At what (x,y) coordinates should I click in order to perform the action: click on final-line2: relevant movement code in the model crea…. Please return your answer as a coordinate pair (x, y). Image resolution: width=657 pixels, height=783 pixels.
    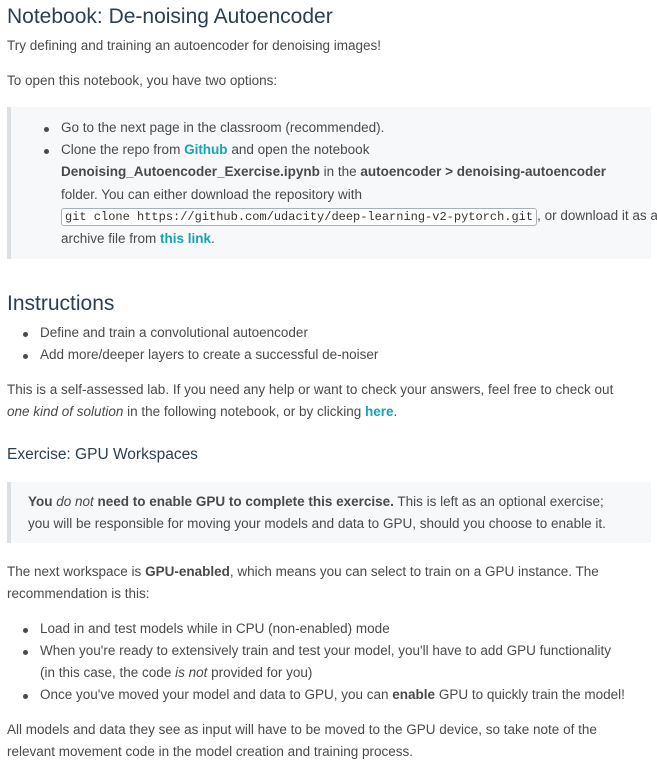
    Looking at the image, I should click on (210, 751).